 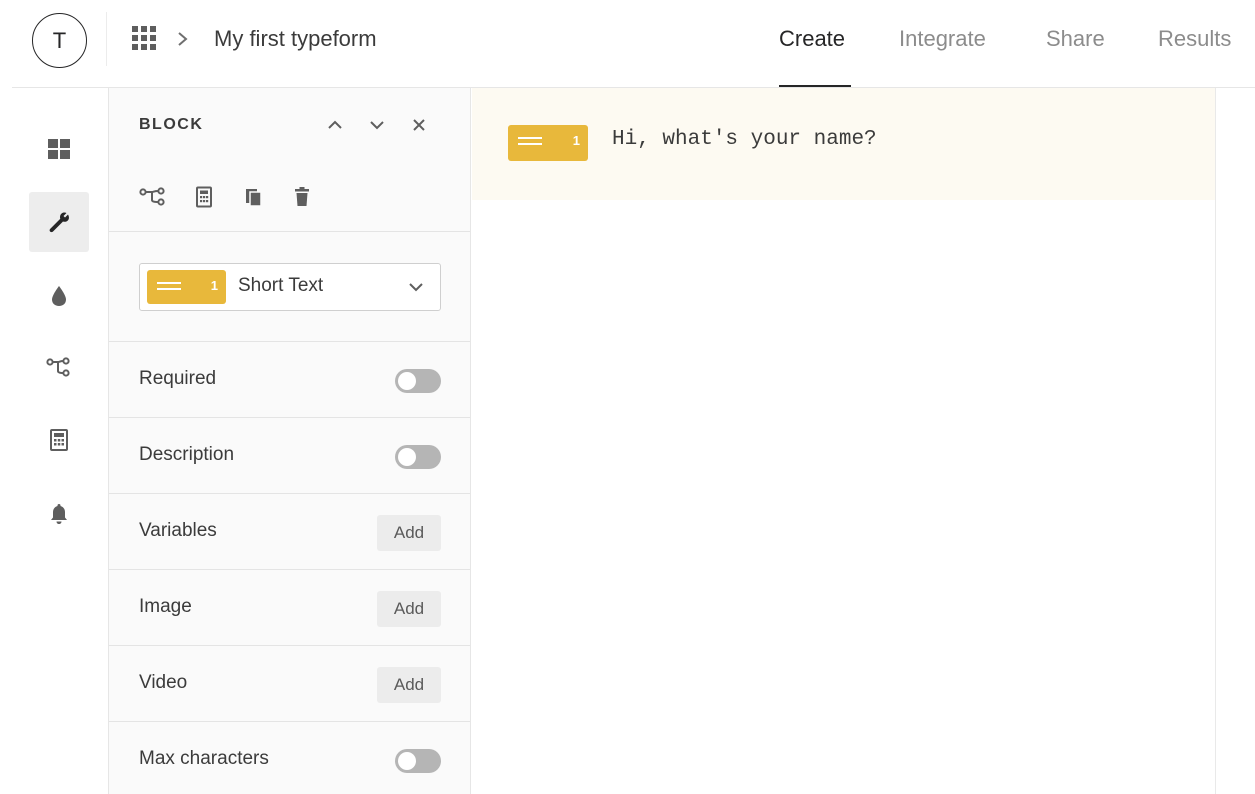 I want to click on left-icon-rail, so click(x=54, y=441).